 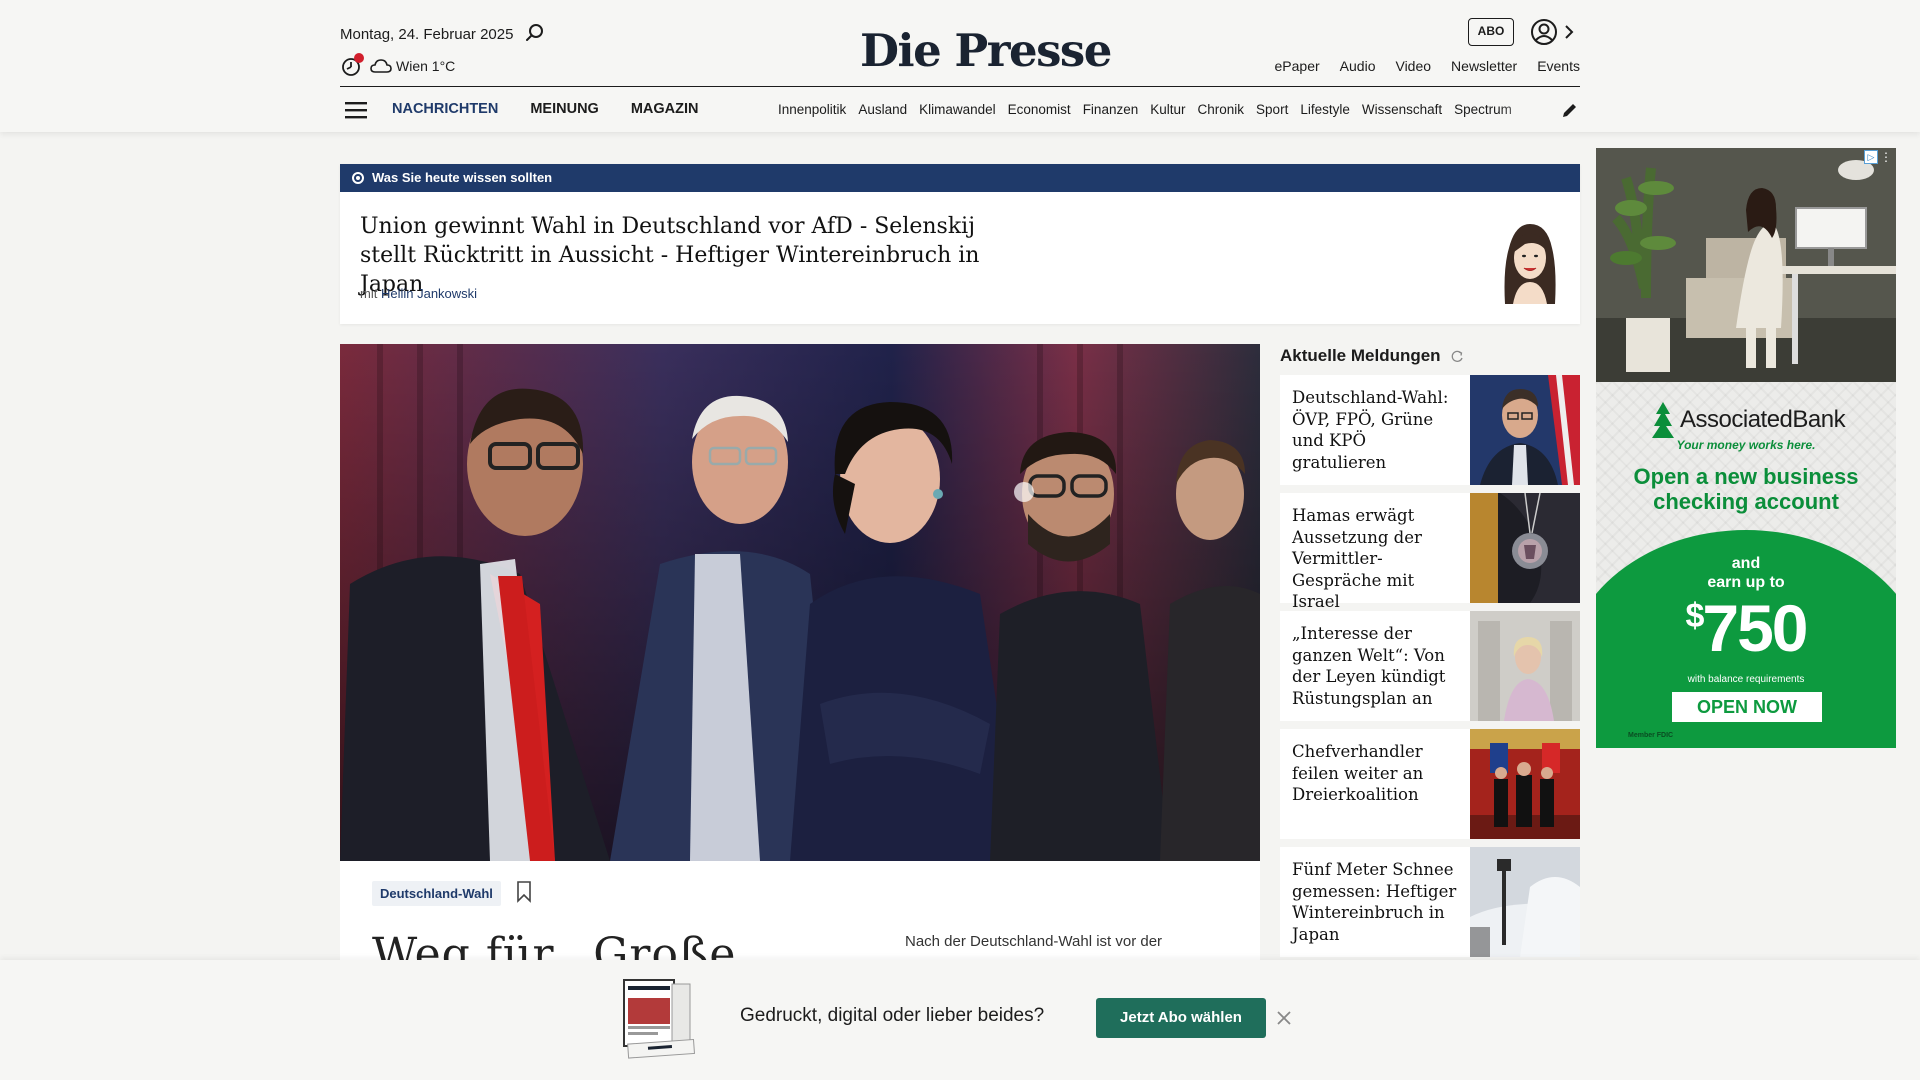 What do you see at coordinates (1570, 110) in the screenshot?
I see `pencil-icon` at bounding box center [1570, 110].